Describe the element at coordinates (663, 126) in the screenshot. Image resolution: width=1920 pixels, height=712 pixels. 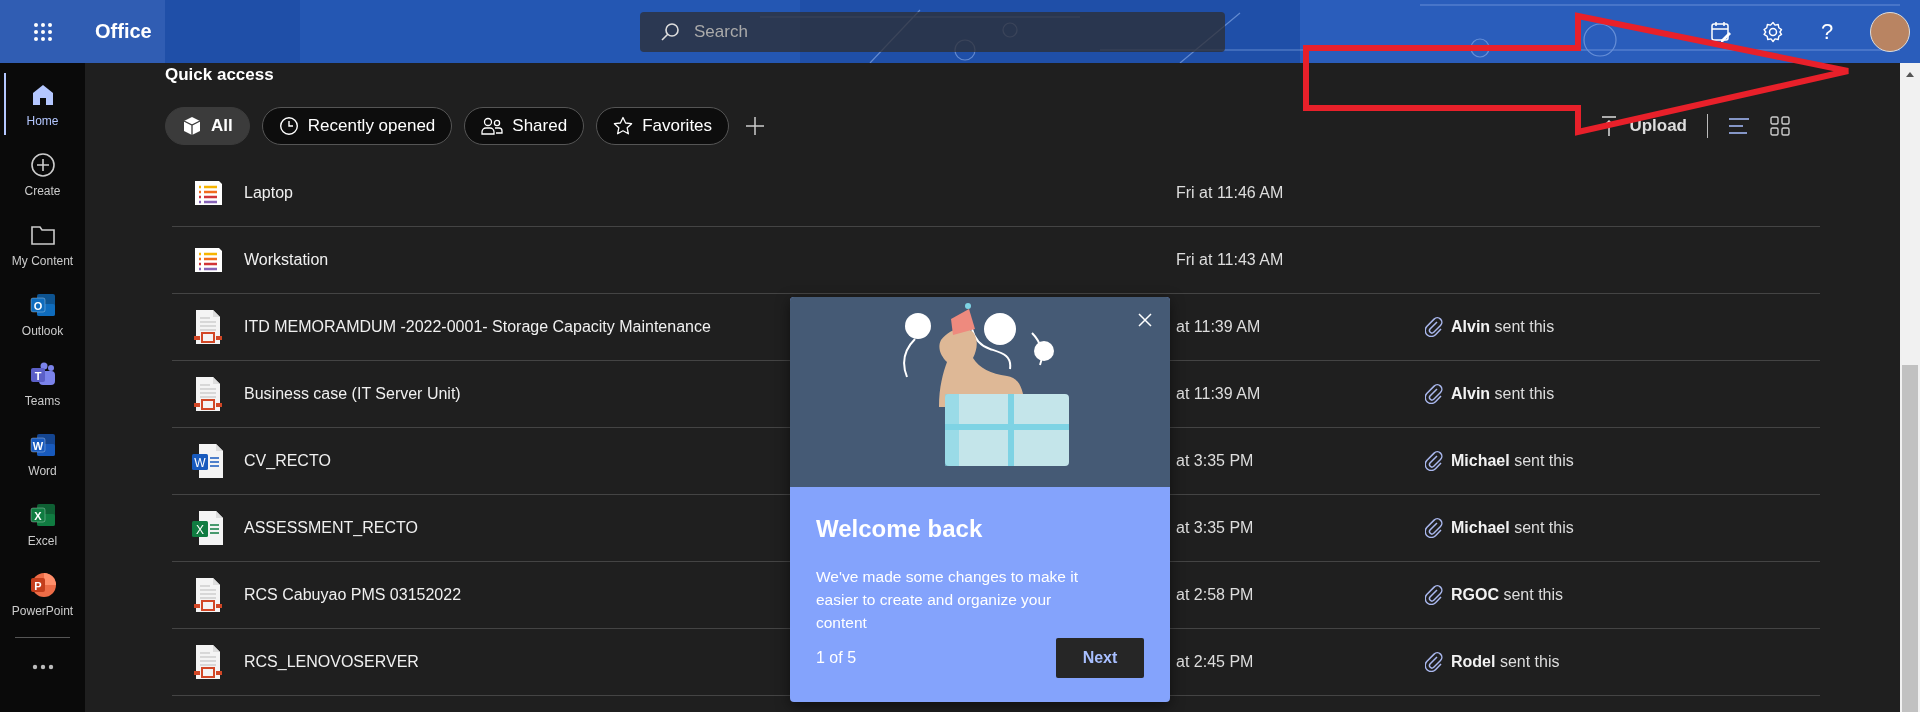
I see `filter-tab: Favorites` at that location.